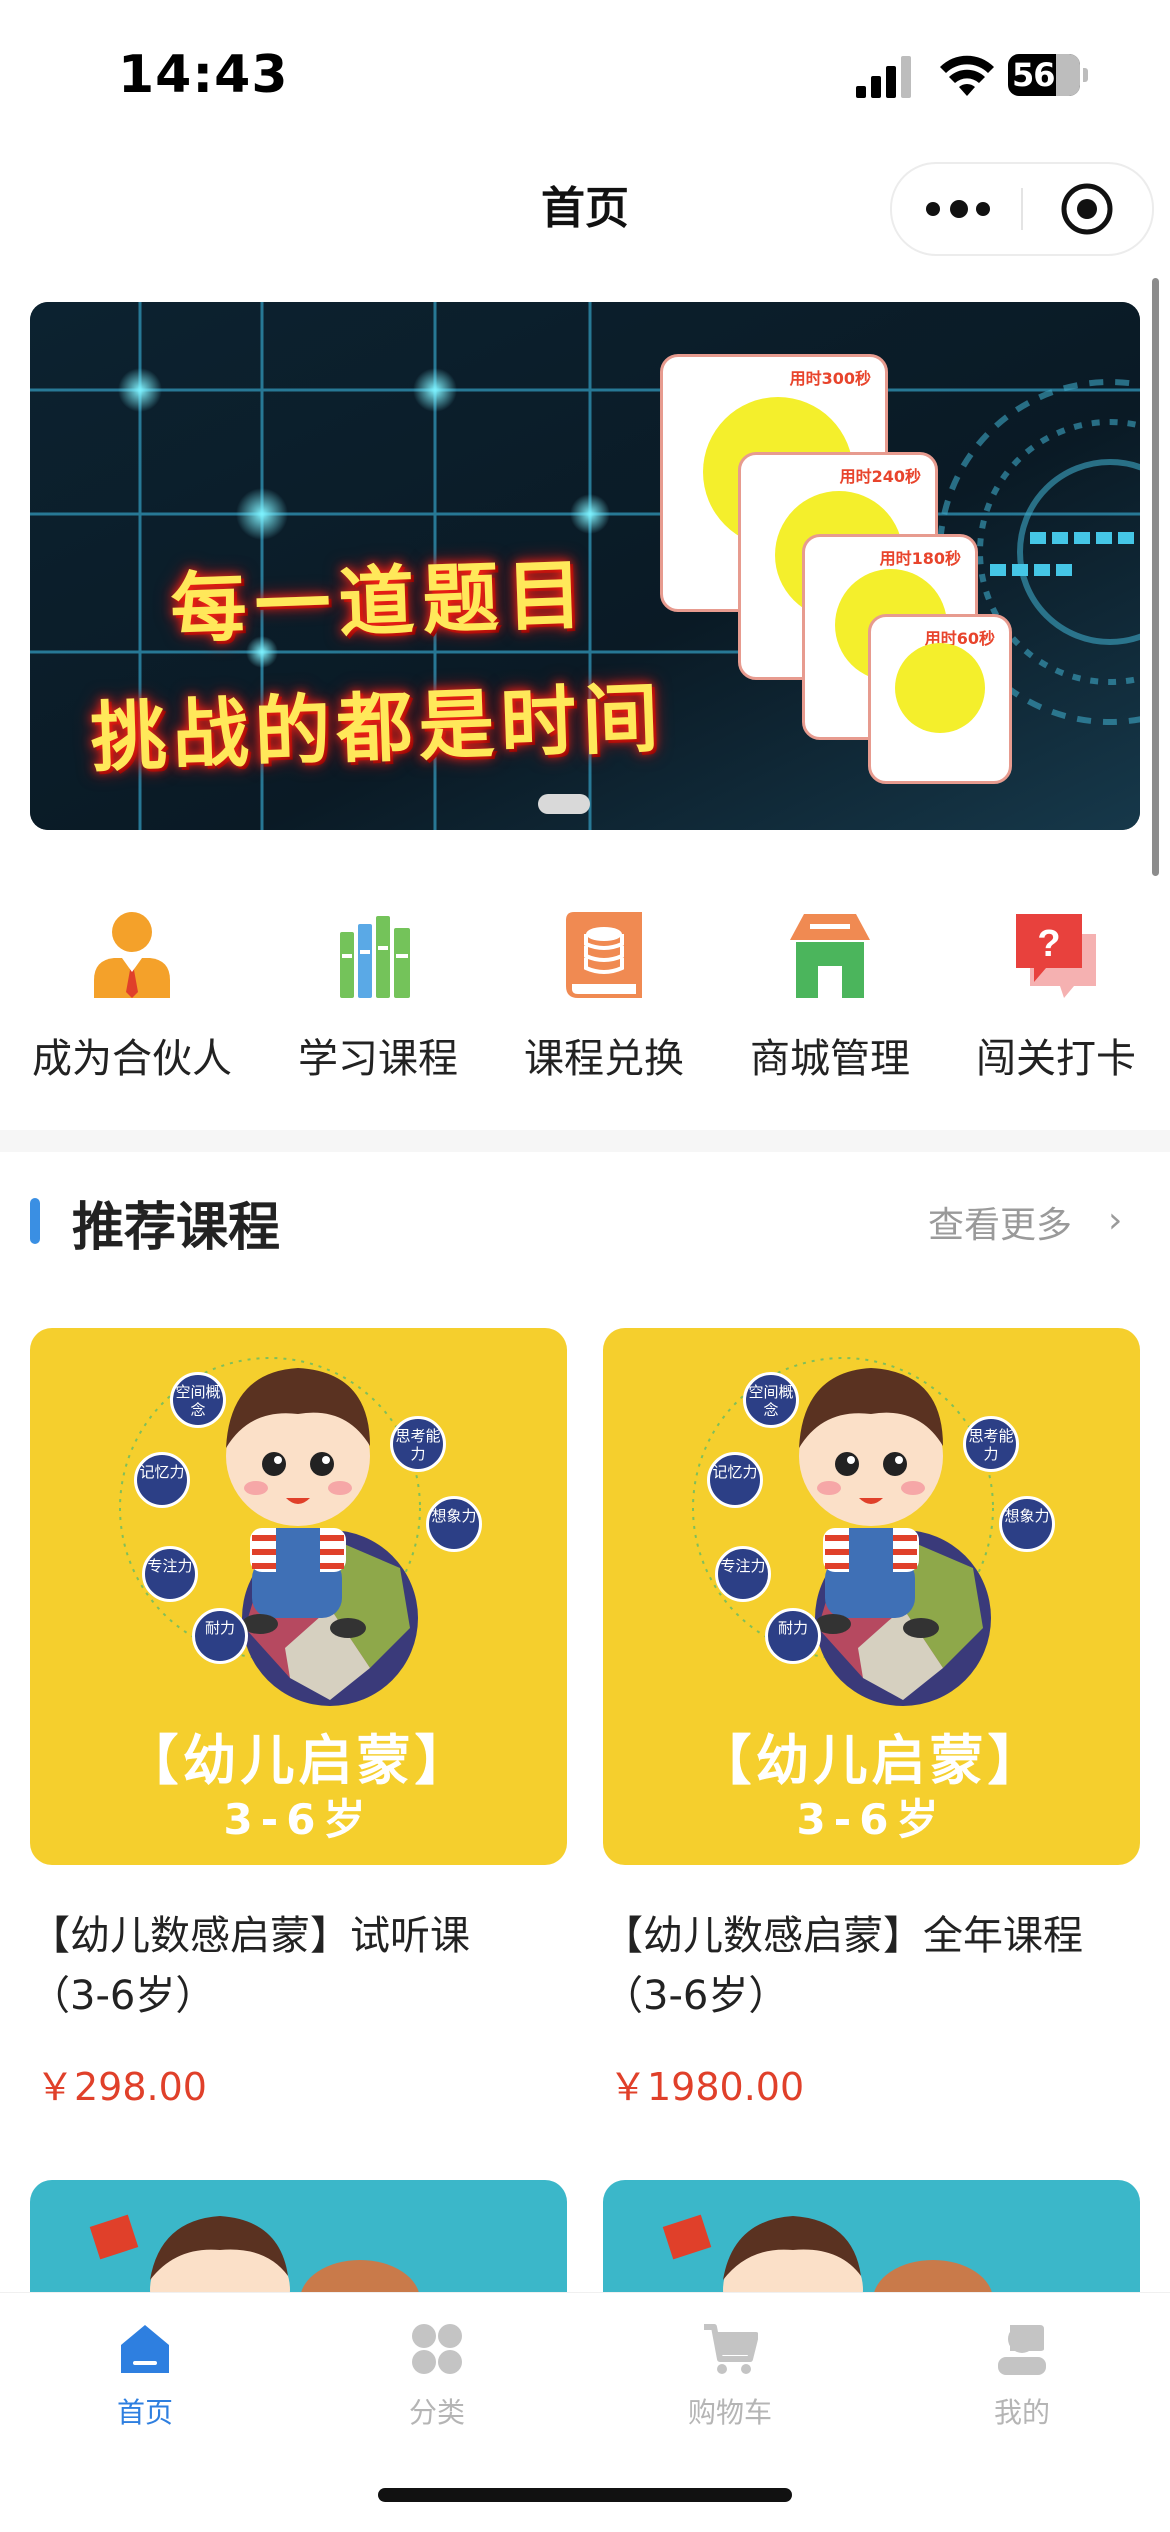 This screenshot has height=2532, width=1170. I want to click on menu-item-redeem: 课程兑换, so click(604, 995).